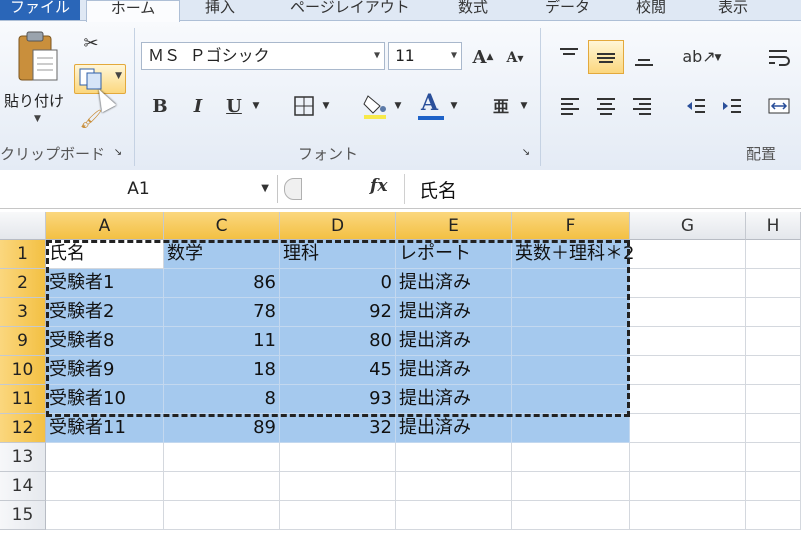 Image resolution: width=801 pixels, height=536 pixels. What do you see at coordinates (222, 399) in the screenshot?
I see `cell: 8` at bounding box center [222, 399].